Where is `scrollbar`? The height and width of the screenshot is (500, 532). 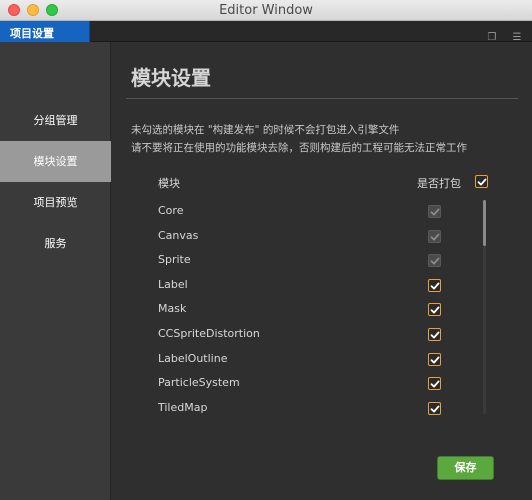 scrollbar is located at coordinates (484, 307).